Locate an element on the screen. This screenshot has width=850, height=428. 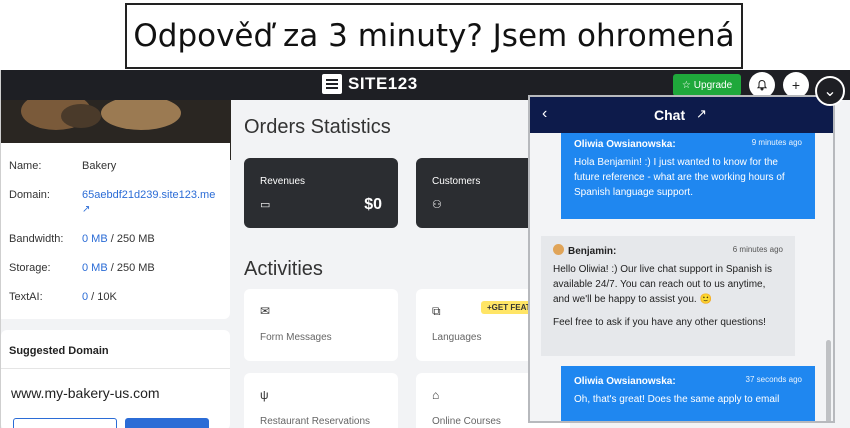
chat-collapse-button: ⌄ is located at coordinates (830, 91).